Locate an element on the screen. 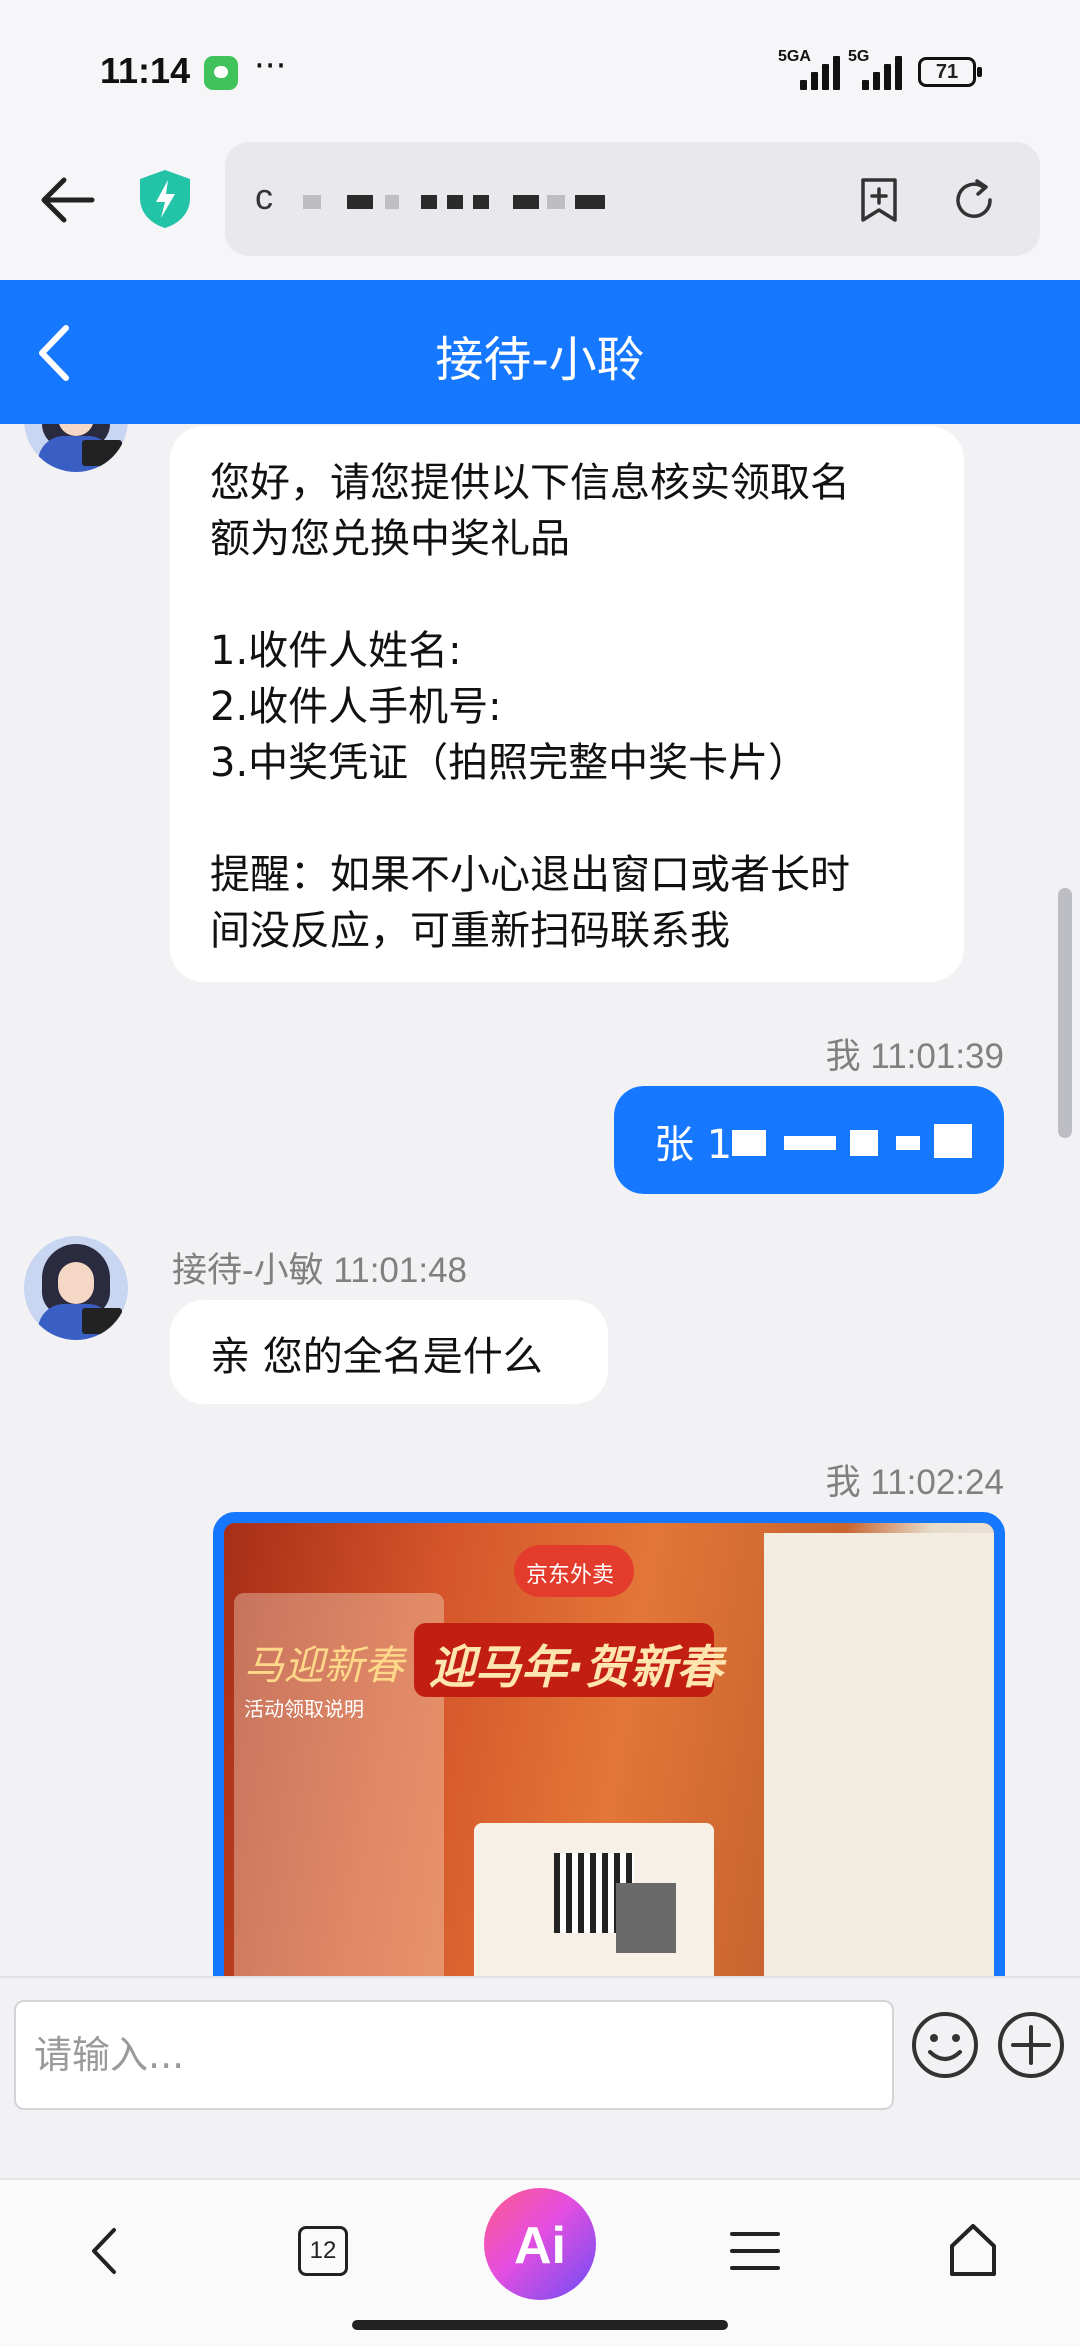 The image size is (1080, 2347). tabs-button: 12 is located at coordinates (323, 2251).